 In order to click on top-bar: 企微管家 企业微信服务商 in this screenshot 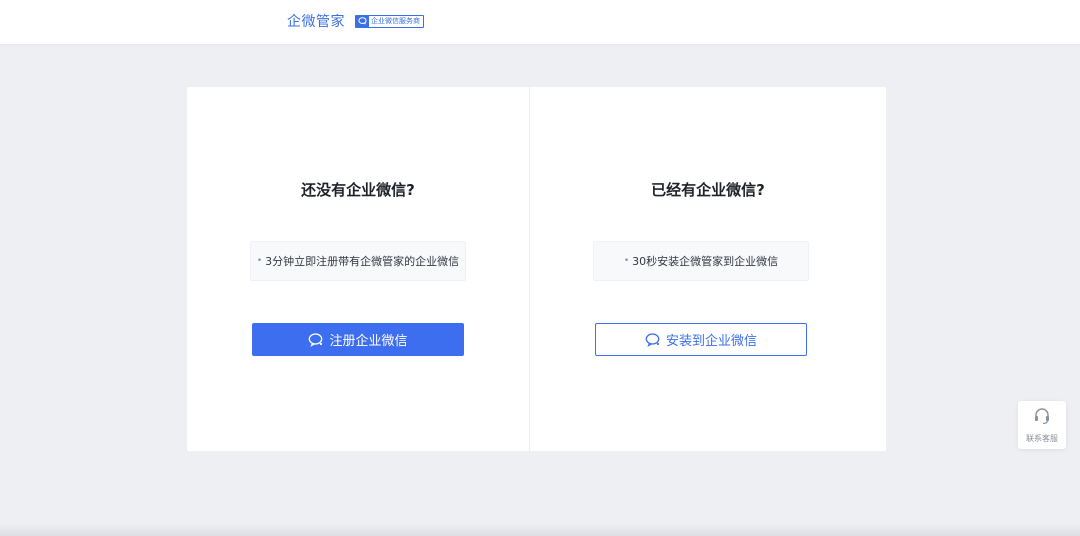, I will do `click(540, 22)`.